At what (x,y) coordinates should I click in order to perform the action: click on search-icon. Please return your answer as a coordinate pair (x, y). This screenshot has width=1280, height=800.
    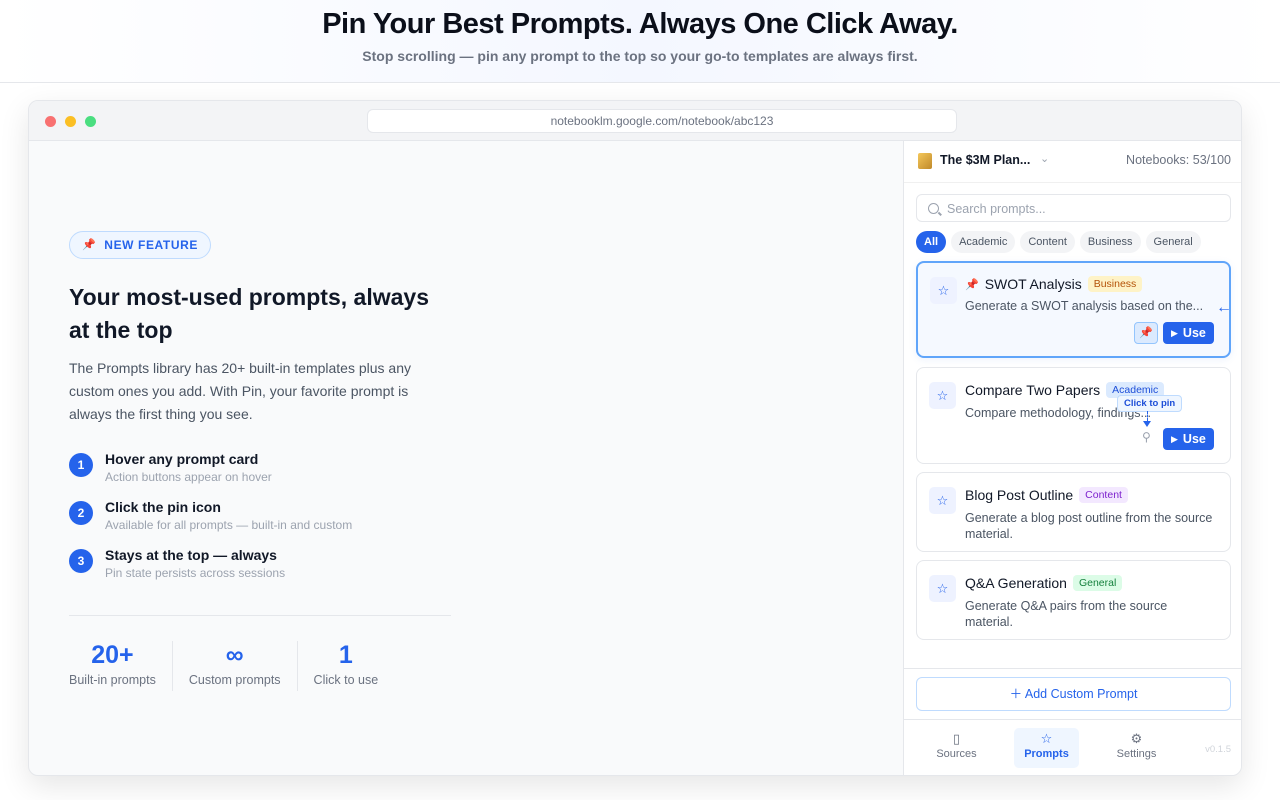
    Looking at the image, I should click on (933, 208).